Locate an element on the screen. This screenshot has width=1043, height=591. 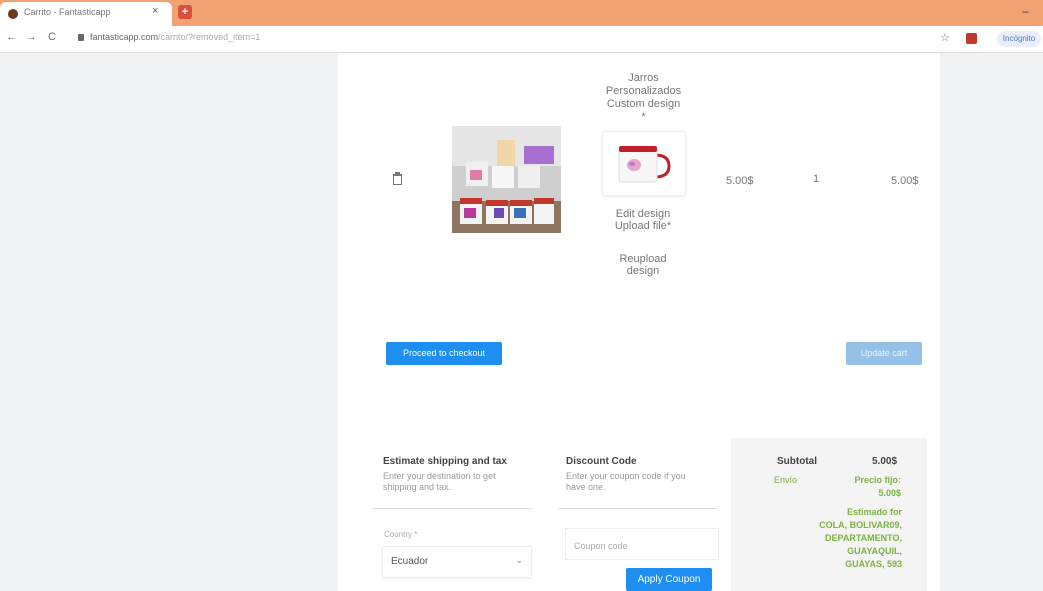
country-label: Country * is located at coordinates (401, 534).